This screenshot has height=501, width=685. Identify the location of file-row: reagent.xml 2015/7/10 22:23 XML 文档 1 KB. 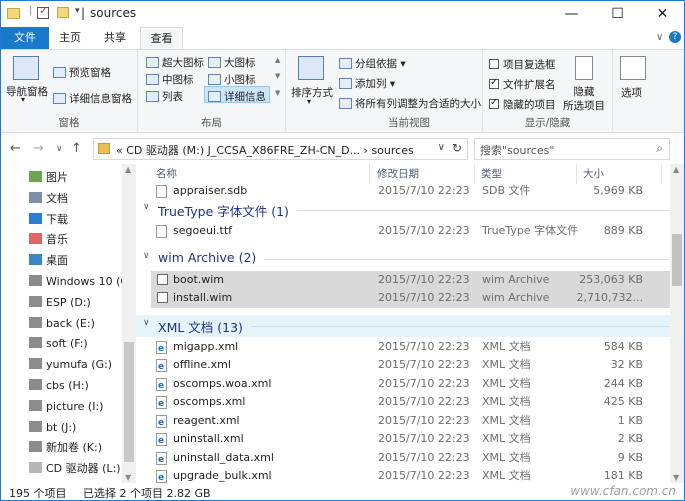
(411, 422).